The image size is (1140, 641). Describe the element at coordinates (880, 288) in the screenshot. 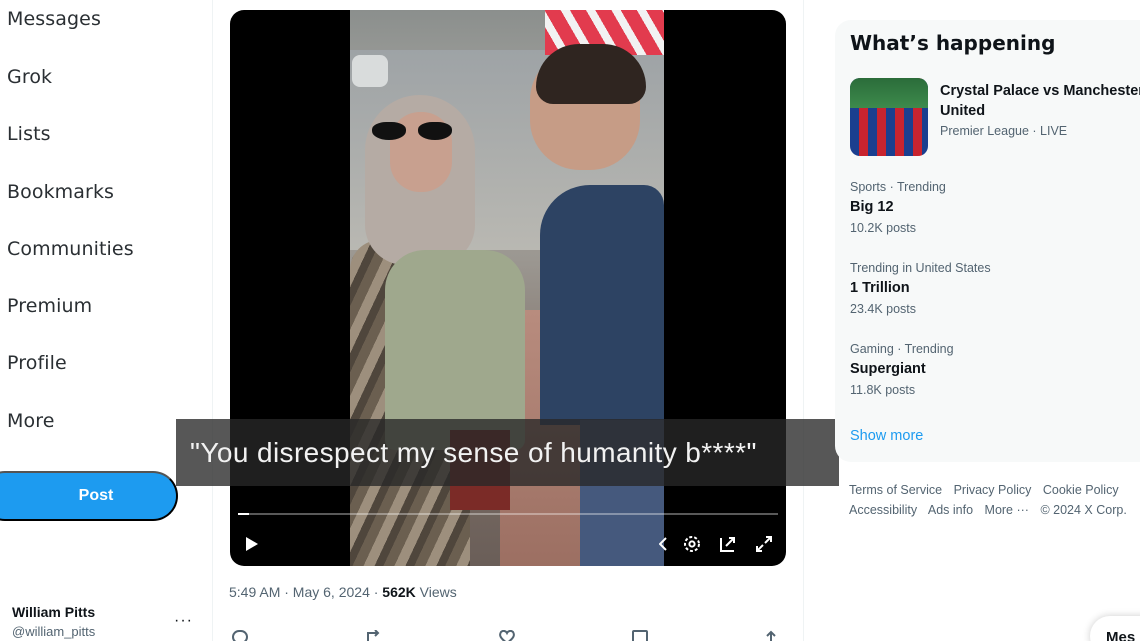

I see `trend-name: 1 Trillion` at that location.